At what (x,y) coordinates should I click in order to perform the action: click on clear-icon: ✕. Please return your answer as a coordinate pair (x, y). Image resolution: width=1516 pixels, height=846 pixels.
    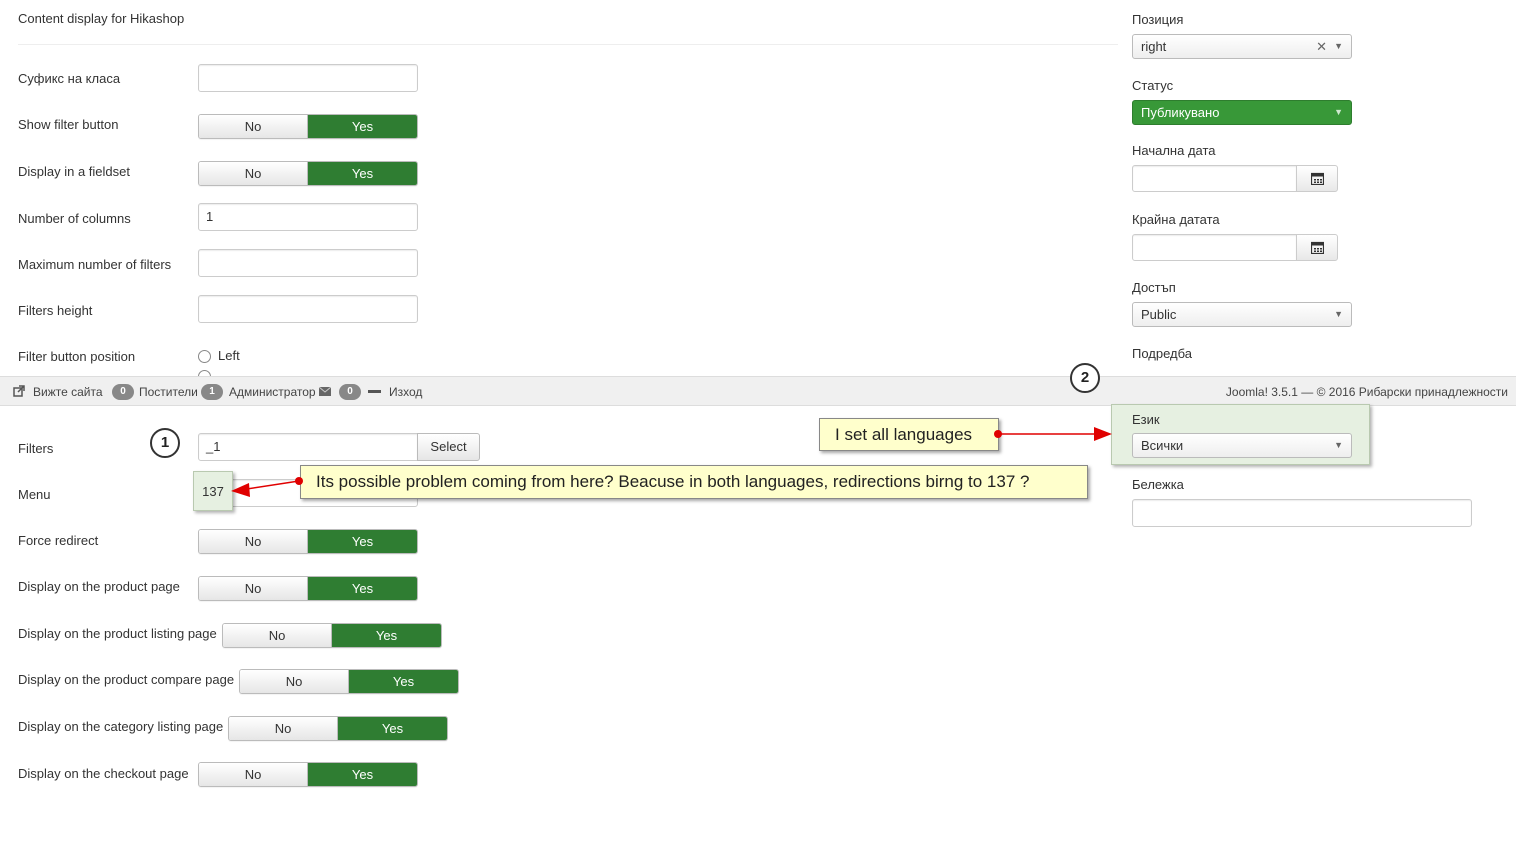
    Looking at the image, I should click on (1321, 46).